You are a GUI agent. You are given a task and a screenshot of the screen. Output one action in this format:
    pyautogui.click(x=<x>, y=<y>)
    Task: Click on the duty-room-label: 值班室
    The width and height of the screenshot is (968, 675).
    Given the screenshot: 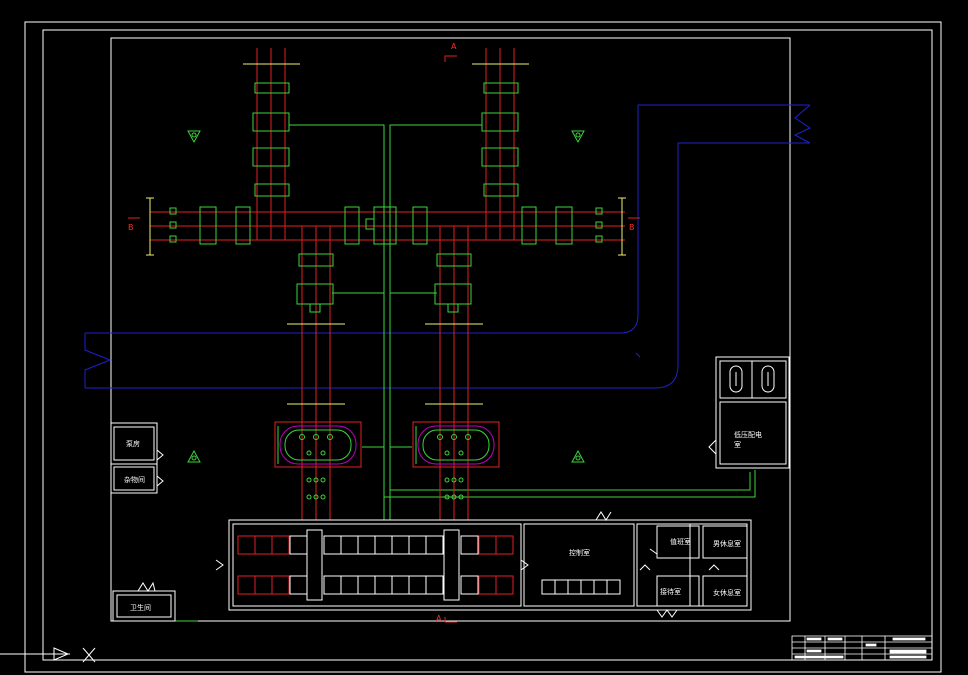 What is the action you would take?
    pyautogui.click(x=680, y=541)
    